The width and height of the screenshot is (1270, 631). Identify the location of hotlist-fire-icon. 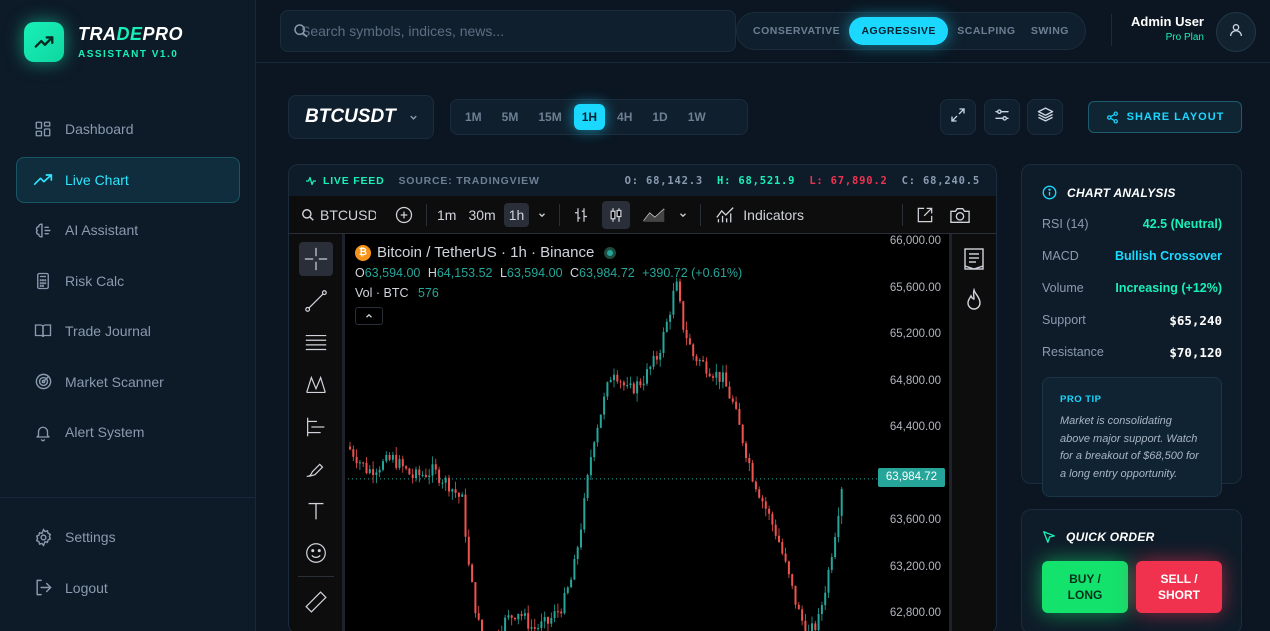
(979, 301).